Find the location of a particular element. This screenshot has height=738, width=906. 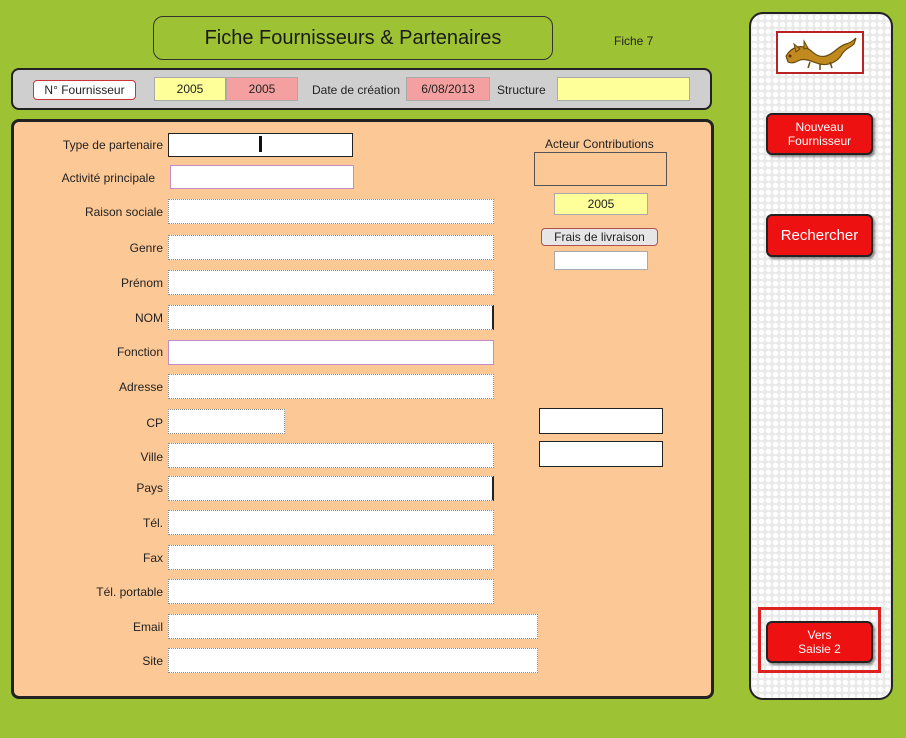

fiche-number: Fiche 7 is located at coordinates (634, 41).